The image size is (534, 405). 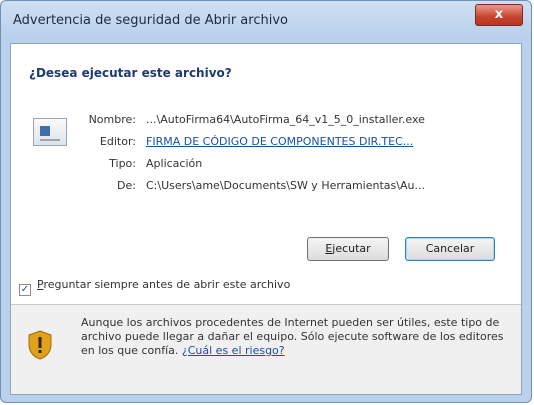 What do you see at coordinates (130, 73) in the screenshot?
I see `dialog-heading: ¿Desea ejecutar este archivo?` at bounding box center [130, 73].